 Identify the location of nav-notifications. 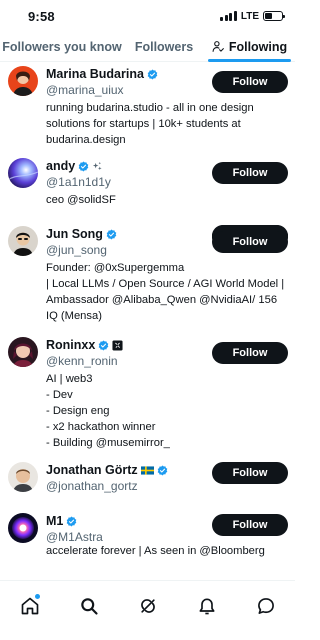
(207, 606).